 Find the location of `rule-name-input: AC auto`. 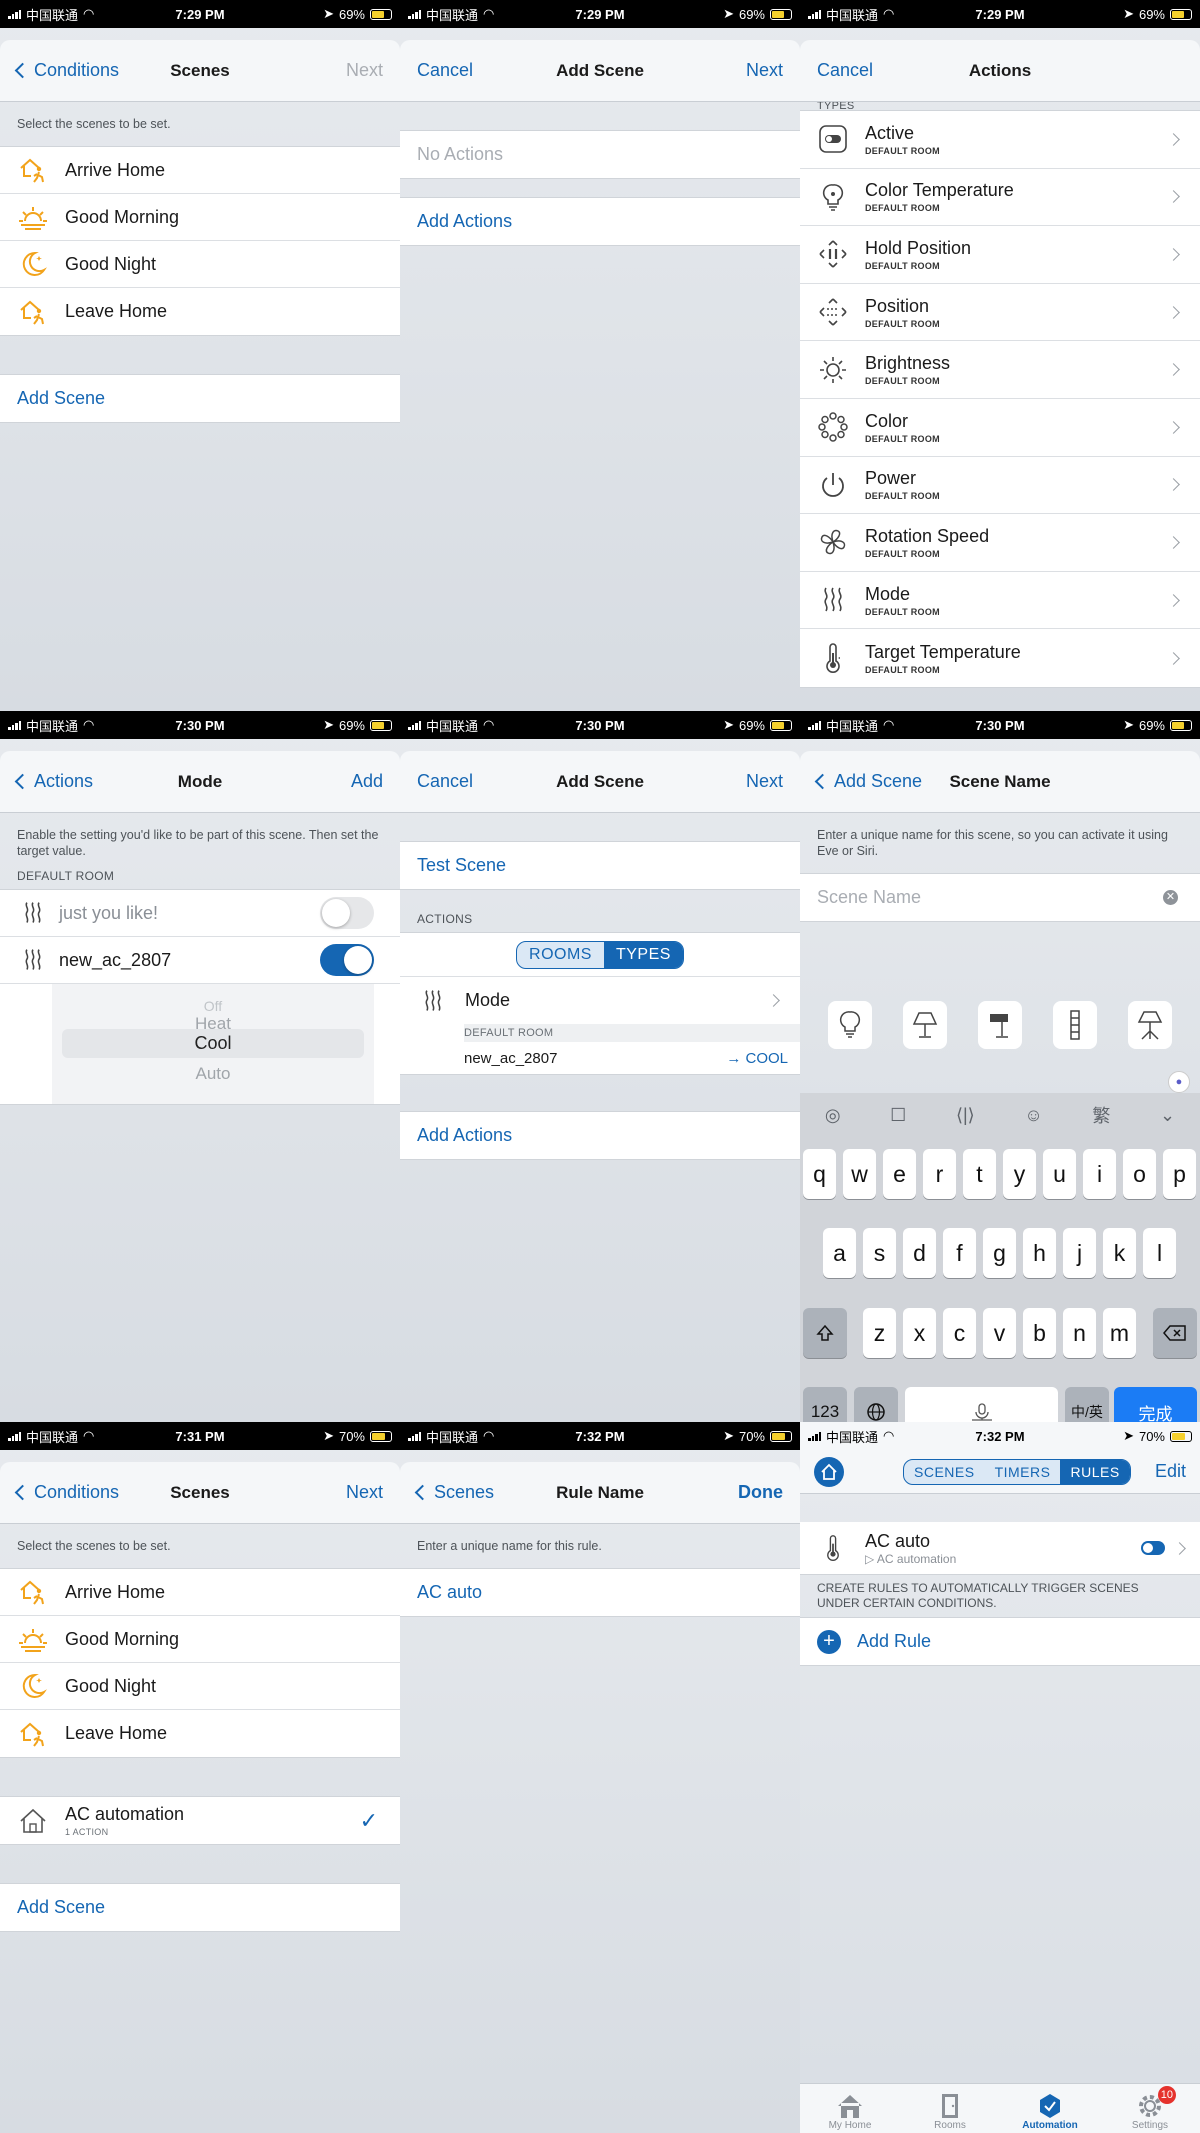

rule-name-input: AC auto is located at coordinates (600, 1592).